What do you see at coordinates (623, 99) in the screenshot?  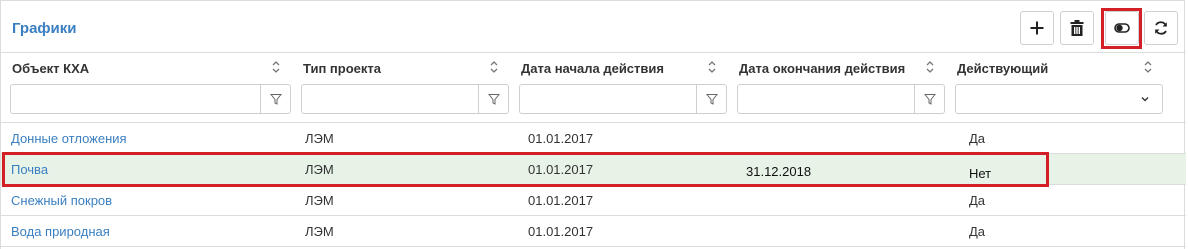 I see `filter-start-date-input` at bounding box center [623, 99].